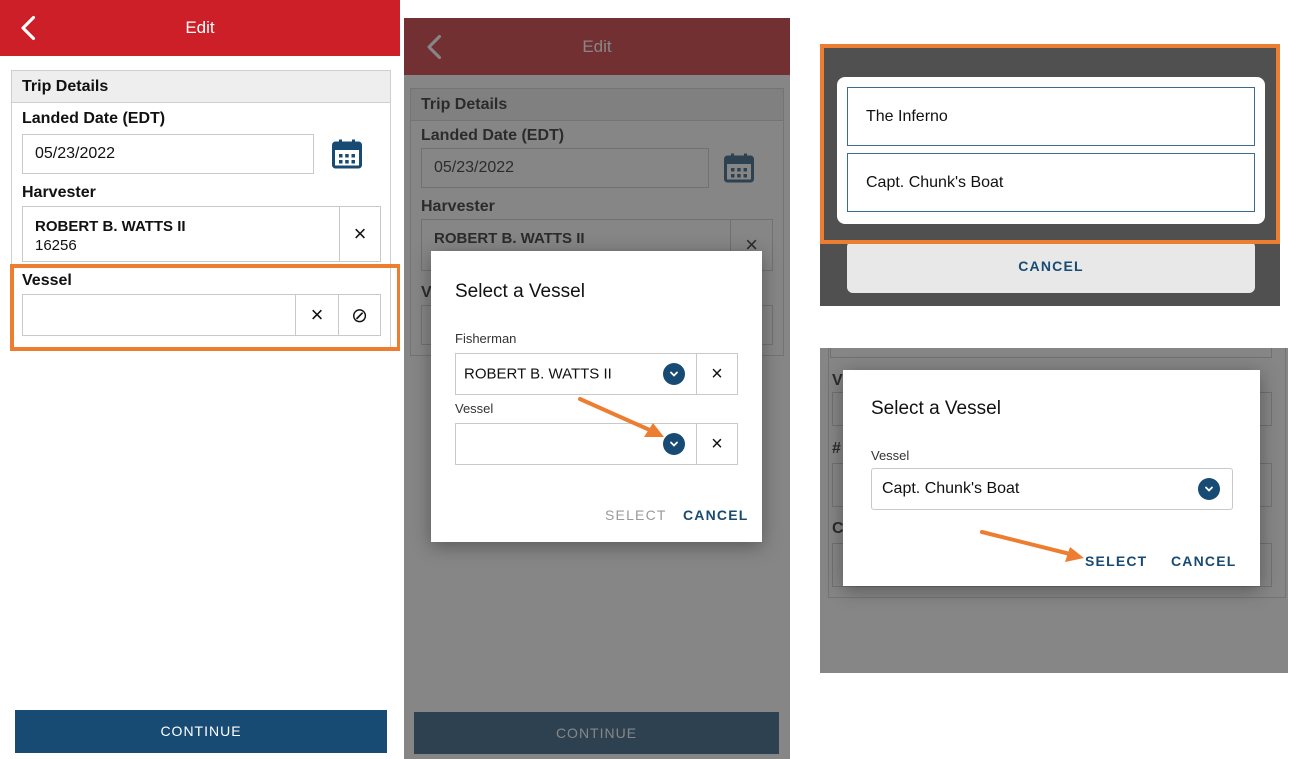 The image size is (1290, 759). What do you see at coordinates (75, 153) in the screenshot?
I see `landed-date-value: 05/23/2022` at bounding box center [75, 153].